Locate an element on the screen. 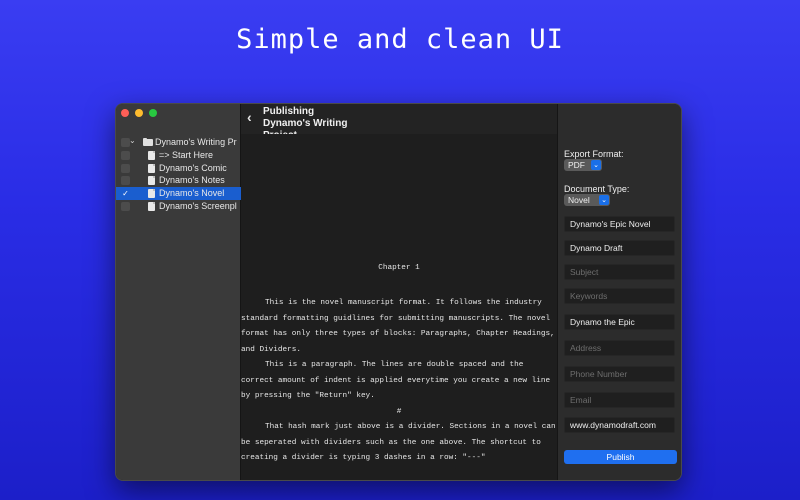  export-format-value: PDF is located at coordinates (576, 165).